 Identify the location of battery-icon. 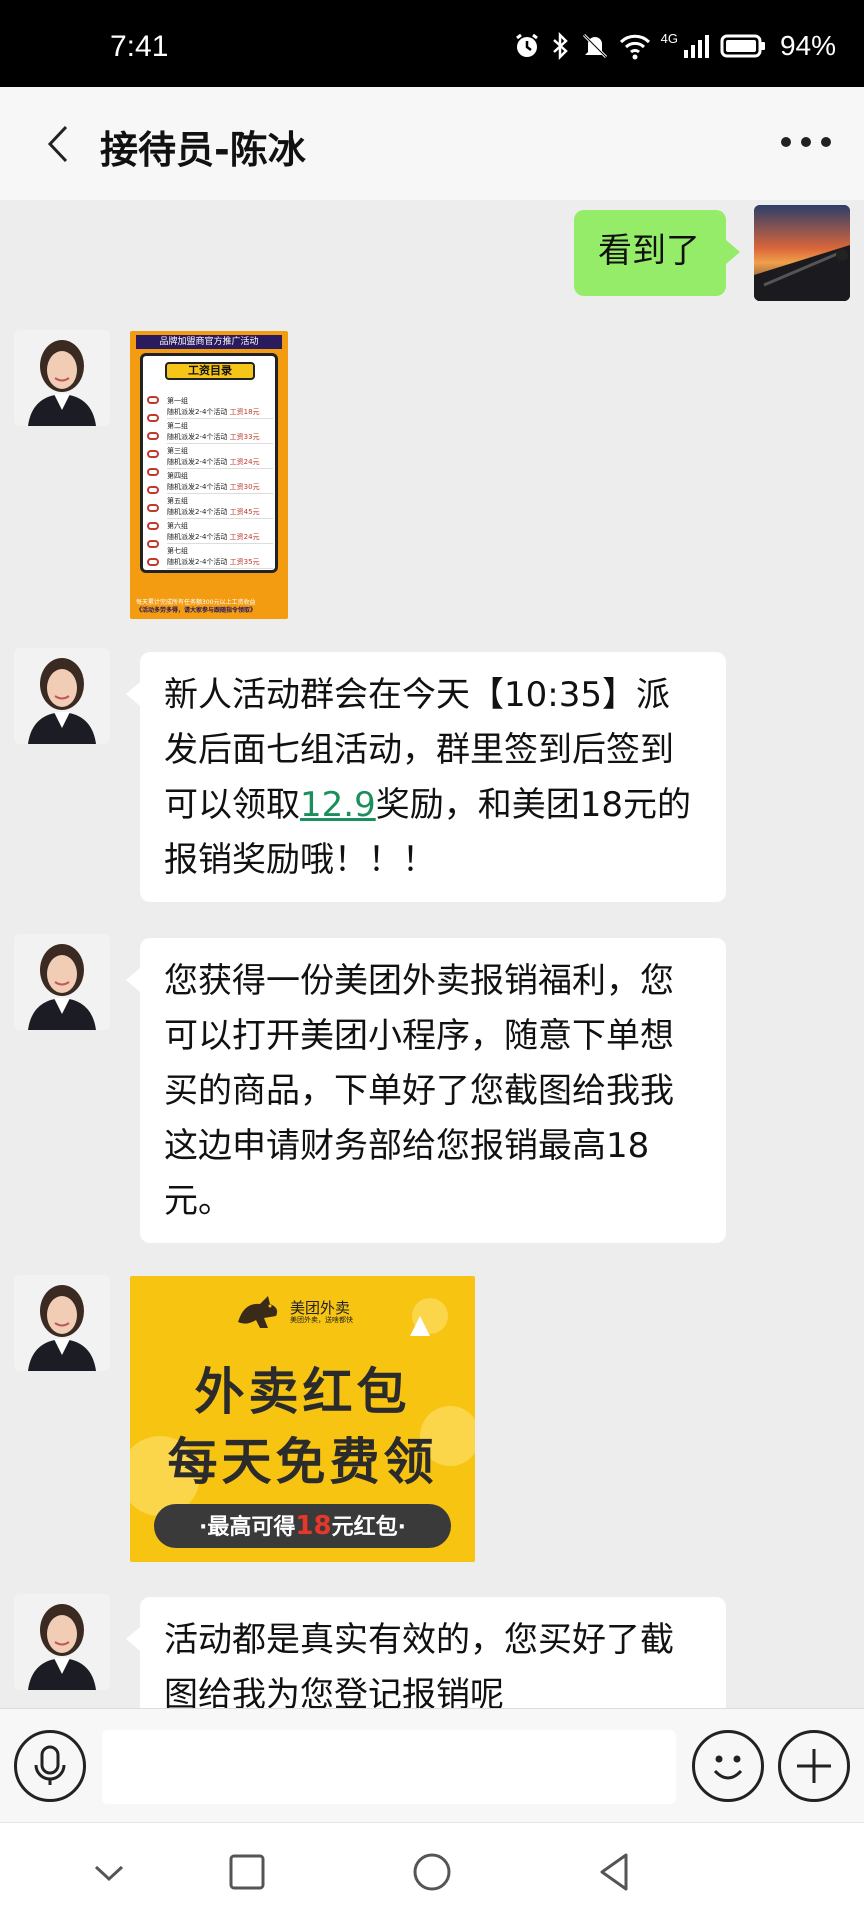
(742, 46).